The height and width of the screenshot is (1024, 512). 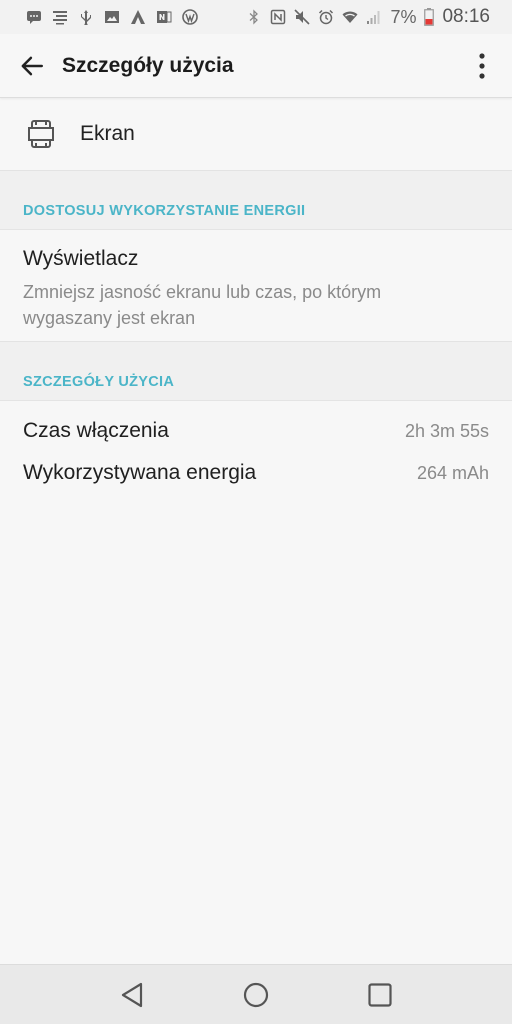 What do you see at coordinates (138, 17) in the screenshot?
I see `app-a-icon` at bounding box center [138, 17].